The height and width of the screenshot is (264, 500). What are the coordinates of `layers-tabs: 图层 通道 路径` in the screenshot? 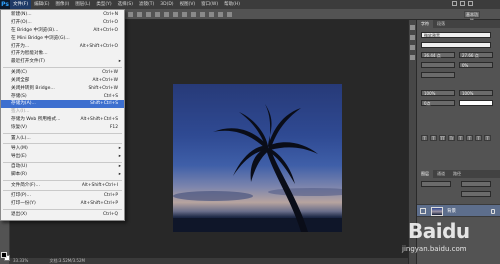 It's located at (458, 174).